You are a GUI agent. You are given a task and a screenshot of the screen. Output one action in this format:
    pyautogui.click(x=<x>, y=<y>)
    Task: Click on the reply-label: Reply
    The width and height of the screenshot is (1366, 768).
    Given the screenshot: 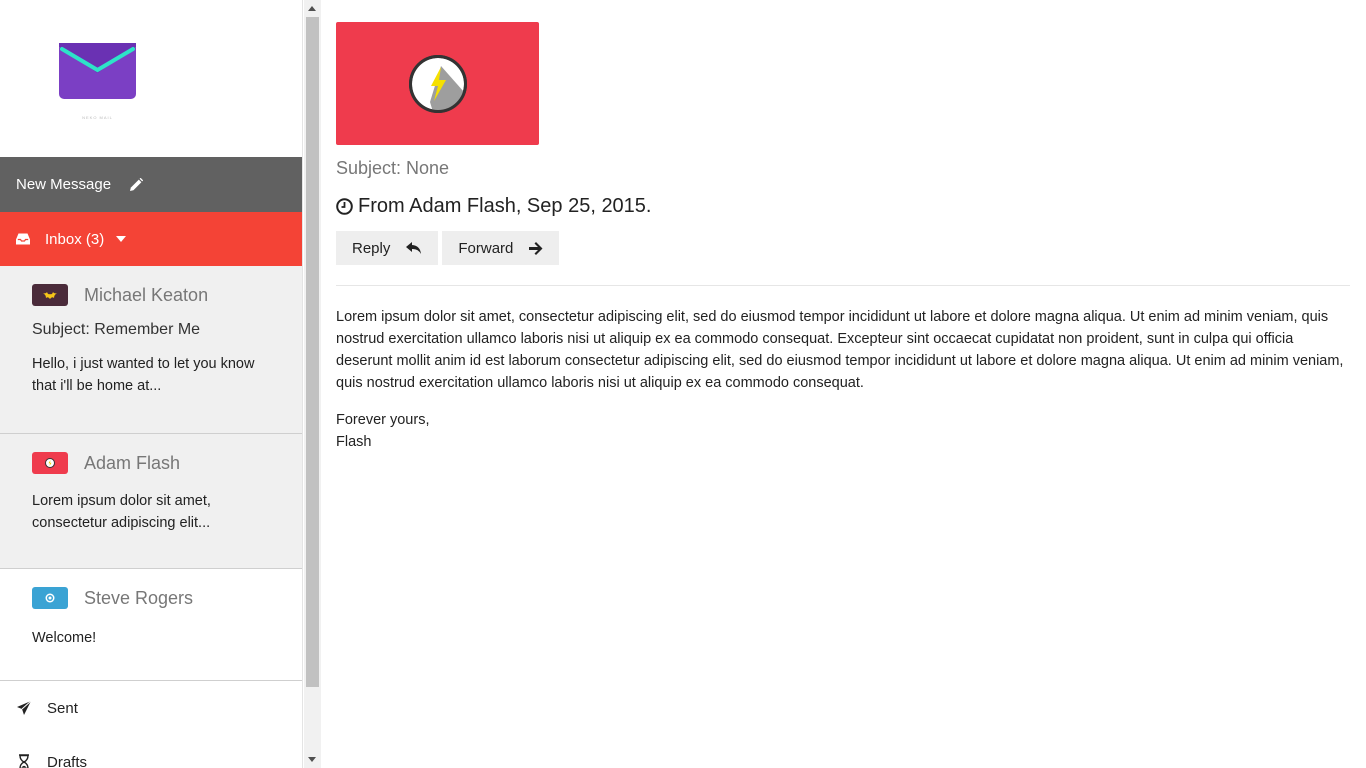 What is the action you would take?
    pyautogui.click(x=371, y=248)
    